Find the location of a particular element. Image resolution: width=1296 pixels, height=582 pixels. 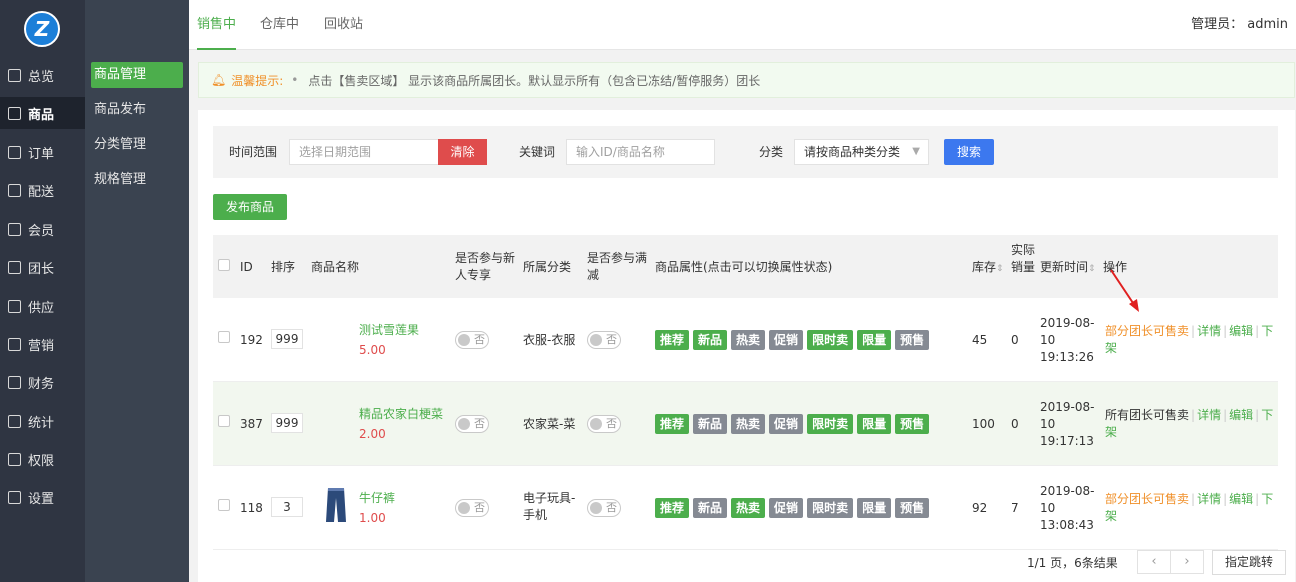

tab-recycle-bin: 回收站 is located at coordinates (343, 25).